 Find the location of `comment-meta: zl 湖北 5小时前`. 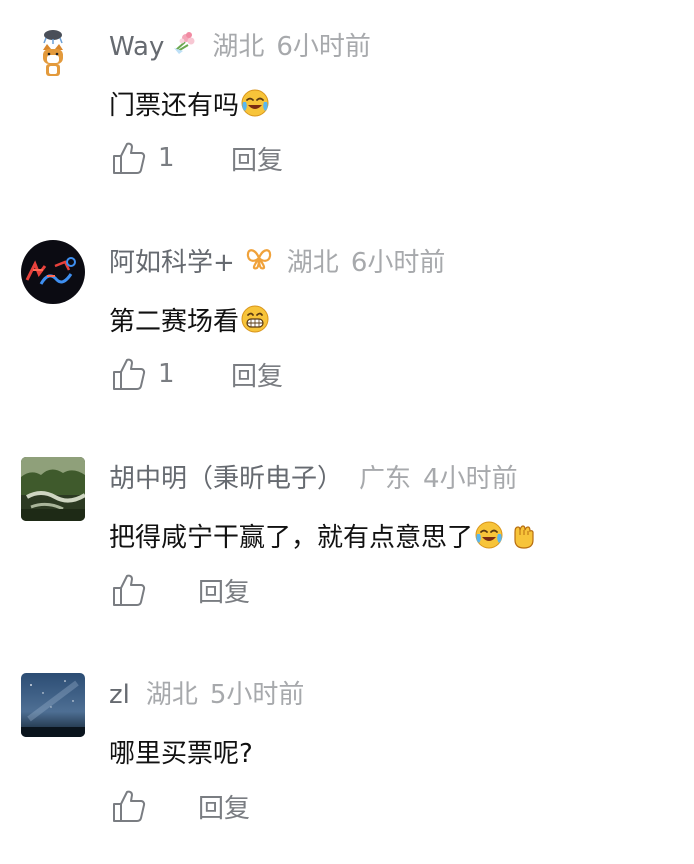

comment-meta: zl 湖北 5小时前 is located at coordinates (206, 695).